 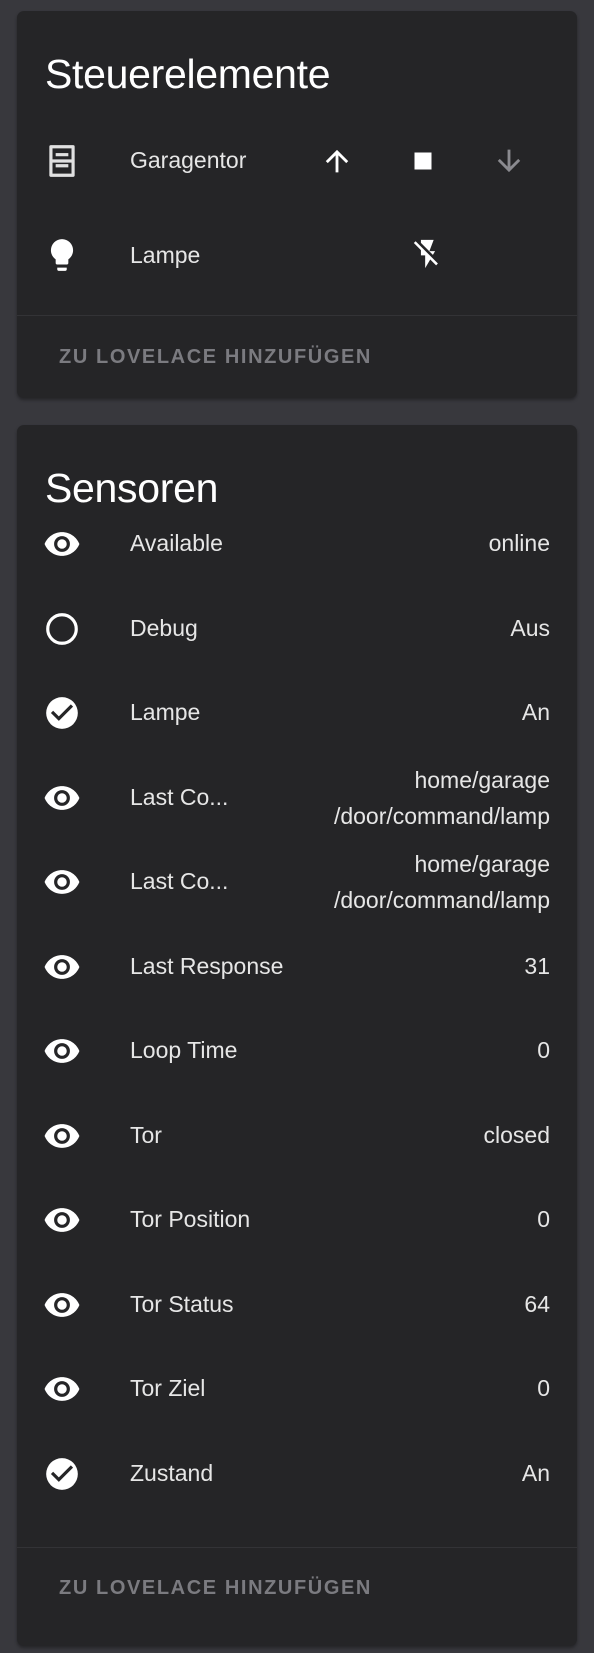 I want to click on entity-row-garagentor: Garagentor, so click(x=297, y=161).